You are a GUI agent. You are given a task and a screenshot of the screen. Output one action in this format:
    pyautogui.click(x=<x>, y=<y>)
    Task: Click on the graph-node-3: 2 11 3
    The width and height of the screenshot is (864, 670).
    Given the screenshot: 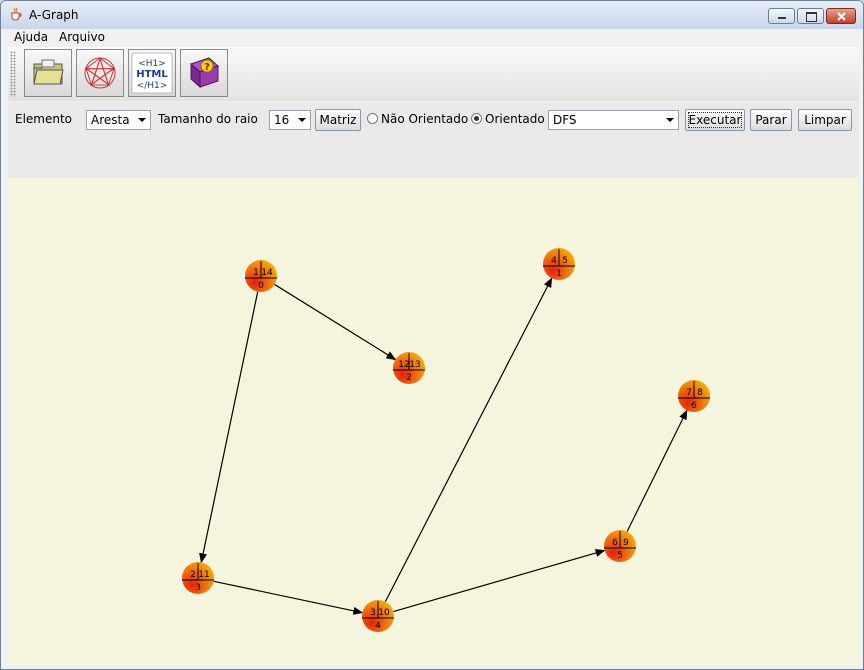 What is the action you would take?
    pyautogui.click(x=198, y=578)
    